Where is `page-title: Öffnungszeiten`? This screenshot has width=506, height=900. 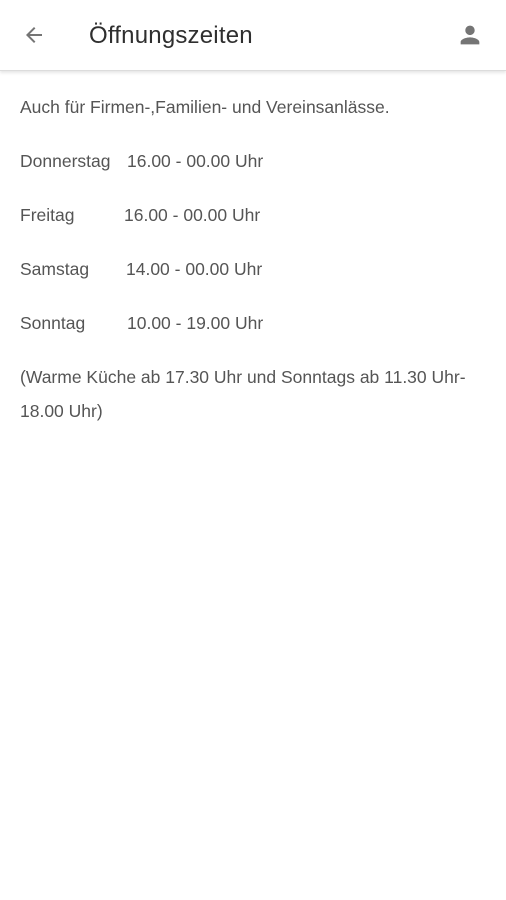 page-title: Öffnungszeiten is located at coordinates (171, 35).